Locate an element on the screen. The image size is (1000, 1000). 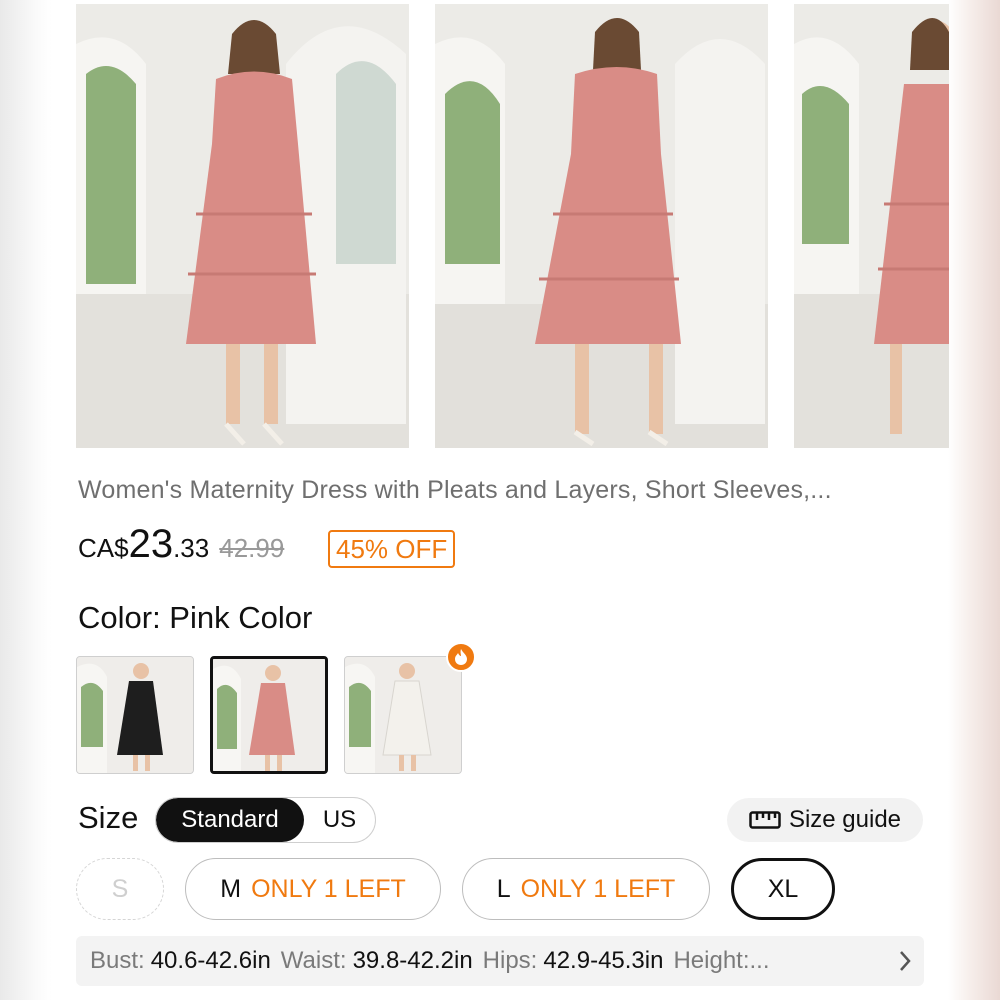
product-photo-back is located at coordinates (601, 226).